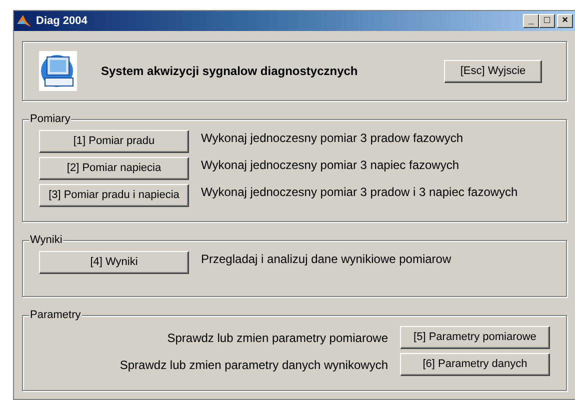  I want to click on app-title: System akwizycji sygnalow diagnostycznych, so click(229, 71).